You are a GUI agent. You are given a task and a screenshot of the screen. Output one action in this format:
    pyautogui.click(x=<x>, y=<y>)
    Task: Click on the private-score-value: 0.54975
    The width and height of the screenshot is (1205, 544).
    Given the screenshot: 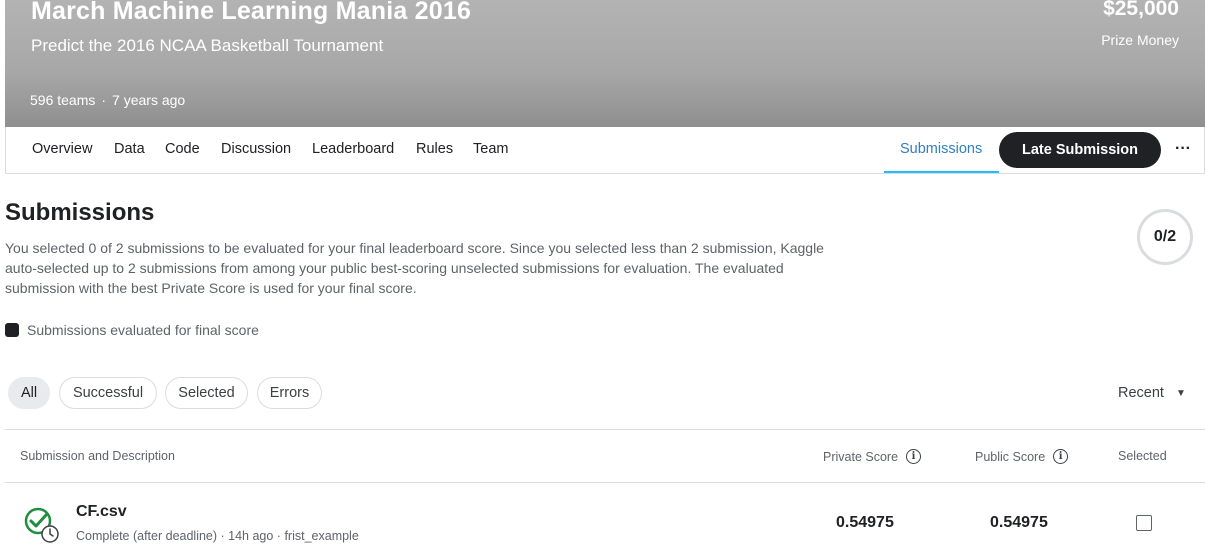 What is the action you would take?
    pyautogui.click(x=865, y=522)
    